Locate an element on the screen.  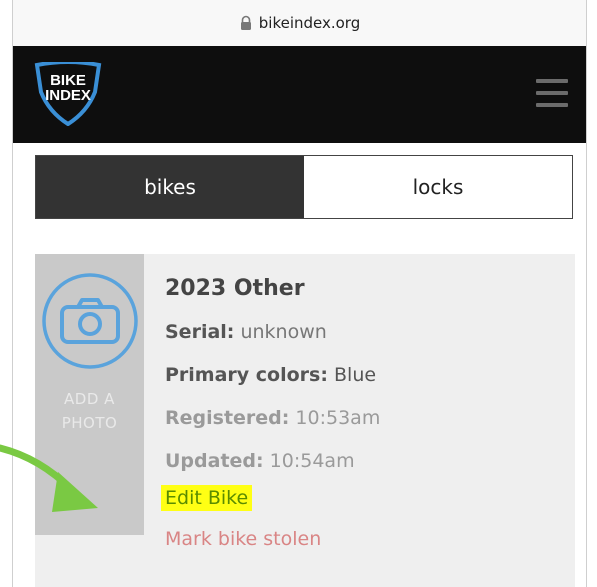
colors-row: Primary colors: Blue is located at coordinates (272, 375).